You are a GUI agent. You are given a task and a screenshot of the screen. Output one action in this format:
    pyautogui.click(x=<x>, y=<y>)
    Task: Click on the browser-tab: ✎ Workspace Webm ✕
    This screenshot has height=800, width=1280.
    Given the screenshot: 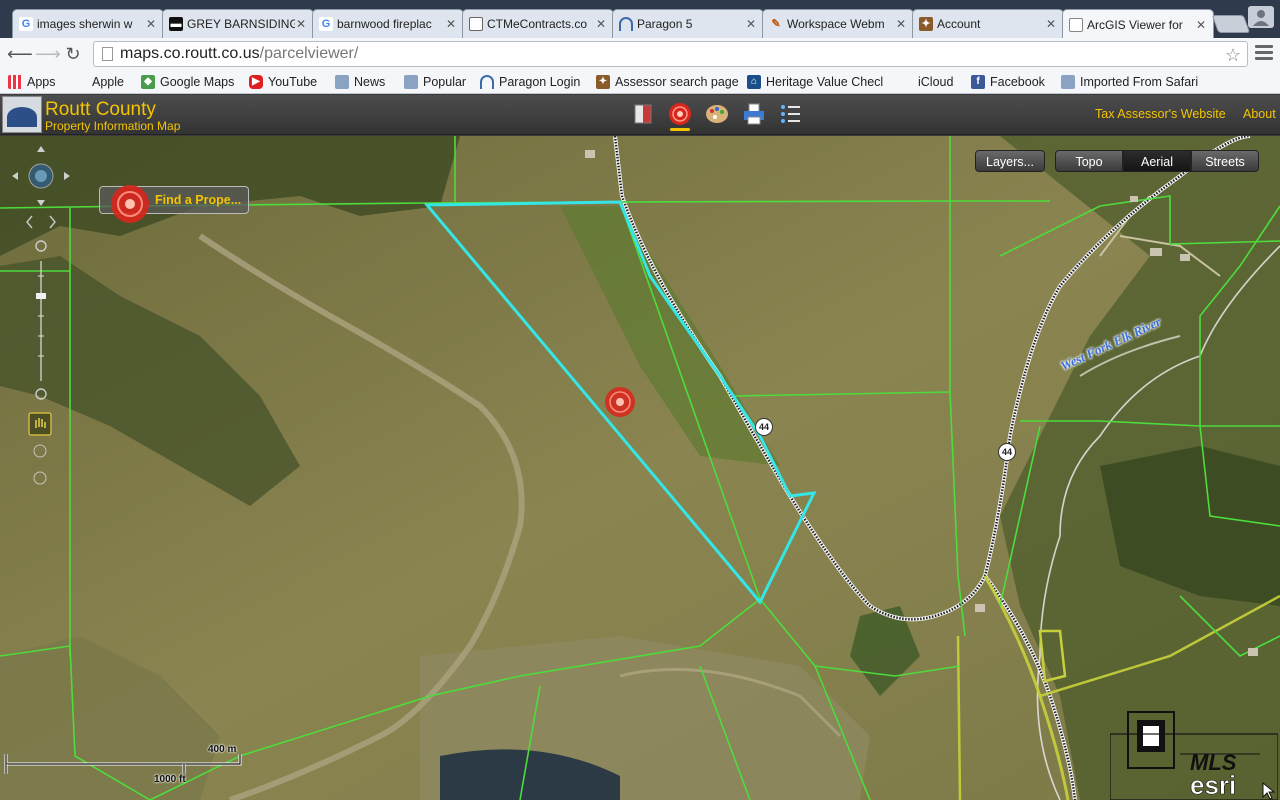 What is the action you would take?
    pyautogui.click(x=838, y=23)
    